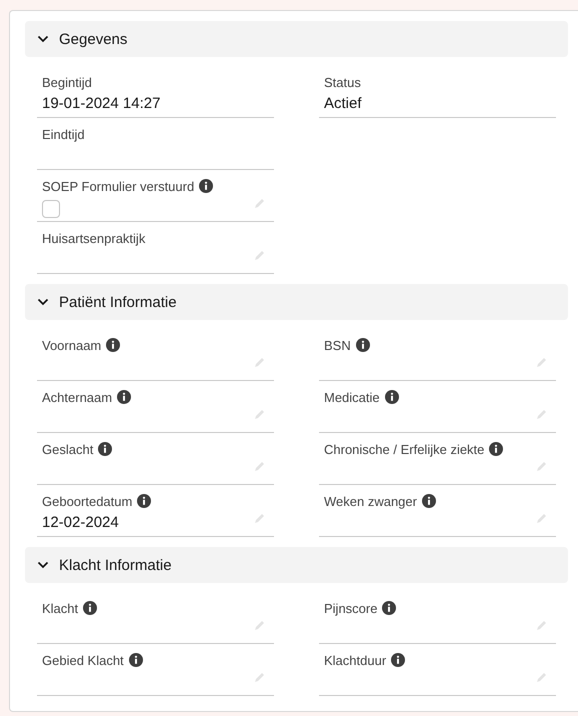  I want to click on field-value: 12-02-2024, so click(80, 522).